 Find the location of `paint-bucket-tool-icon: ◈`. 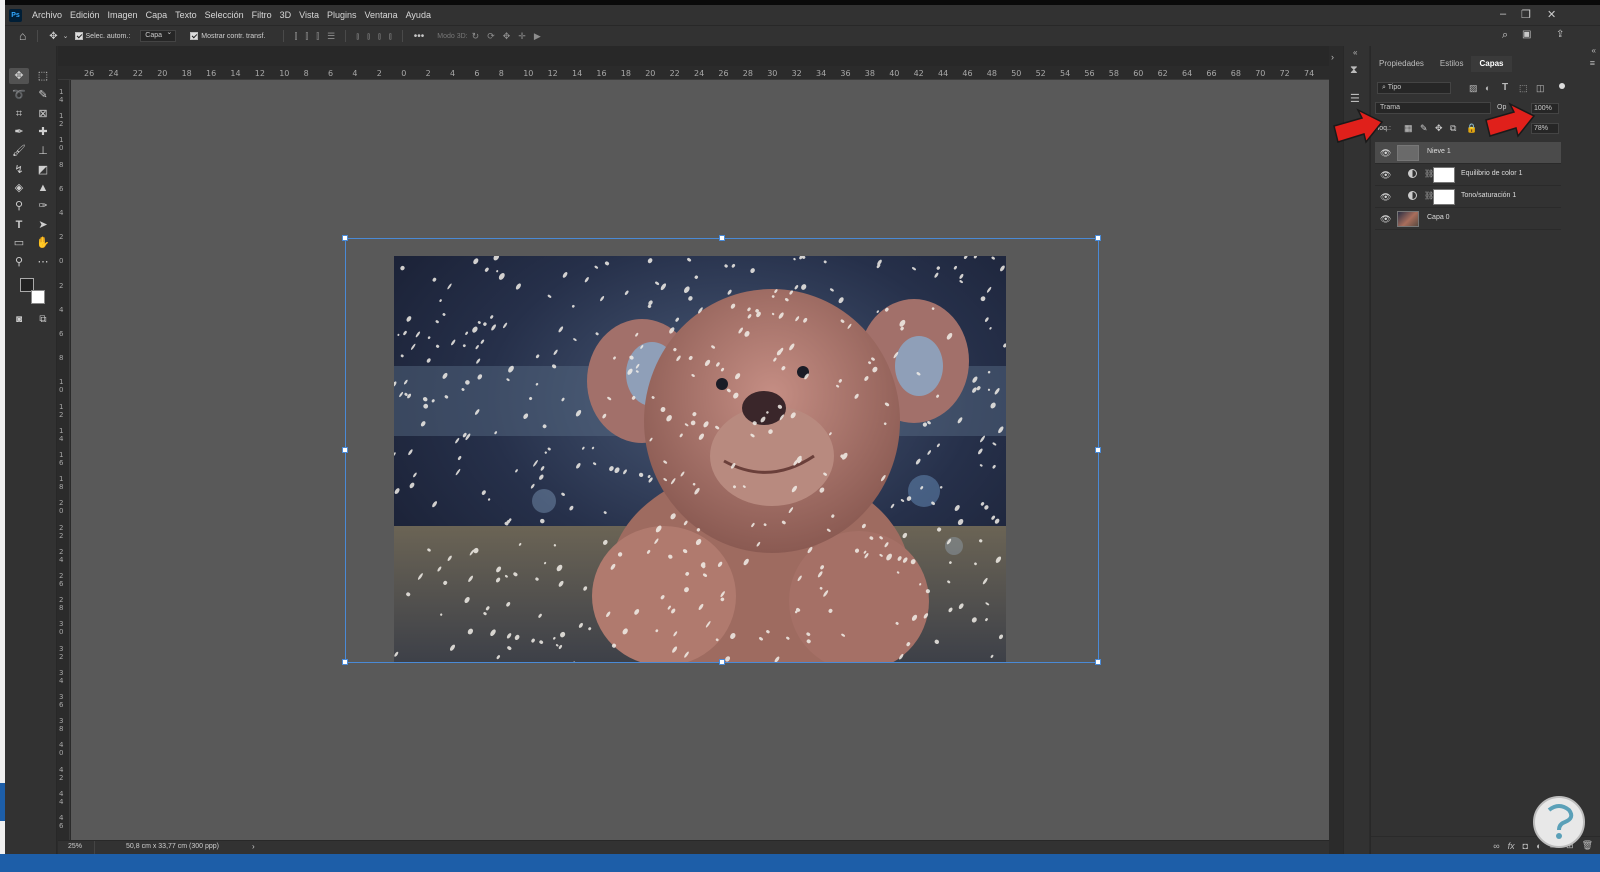

paint-bucket-tool-icon: ◈ is located at coordinates (19, 188).